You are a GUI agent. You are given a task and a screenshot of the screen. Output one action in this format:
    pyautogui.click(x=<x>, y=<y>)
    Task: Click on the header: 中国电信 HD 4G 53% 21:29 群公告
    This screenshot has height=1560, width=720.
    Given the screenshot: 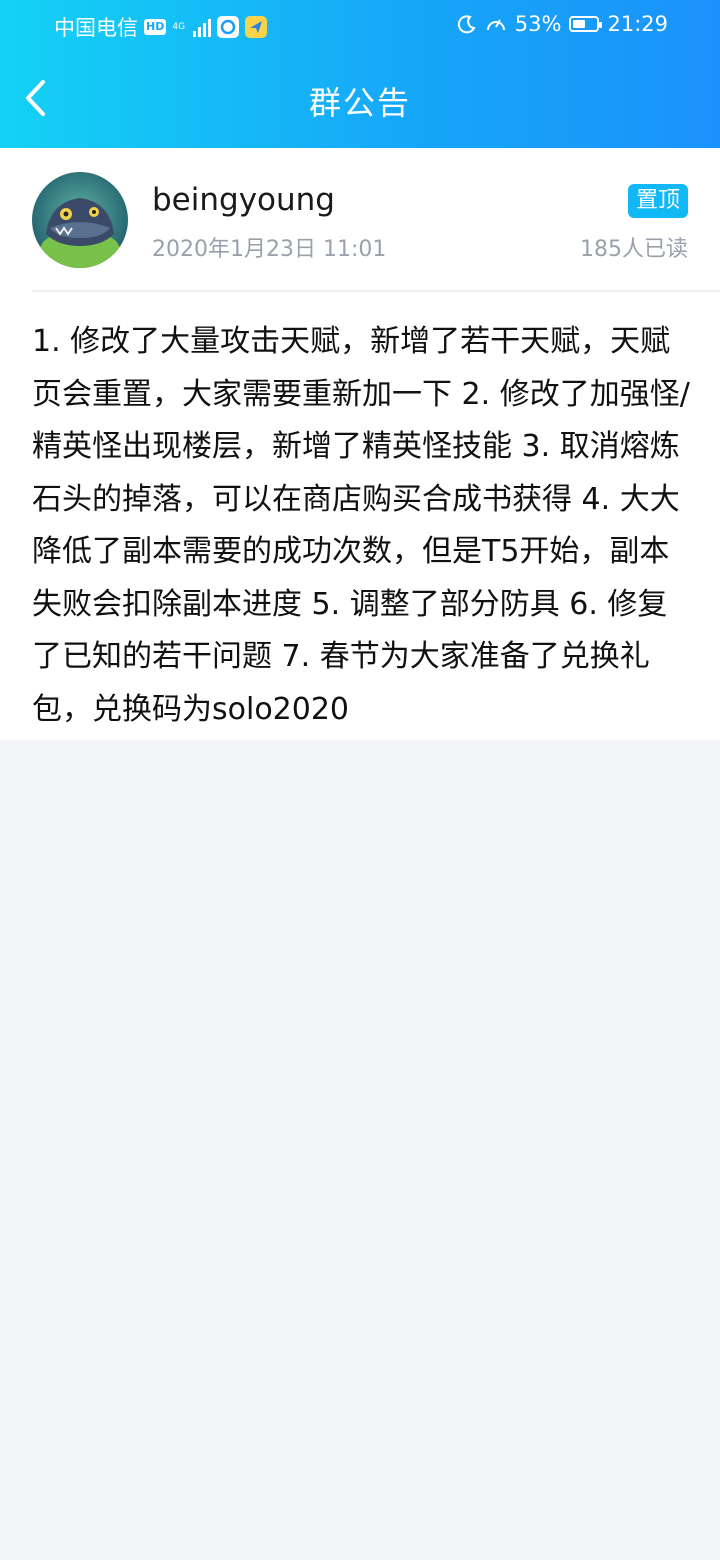 What is the action you would take?
    pyautogui.click(x=360, y=74)
    